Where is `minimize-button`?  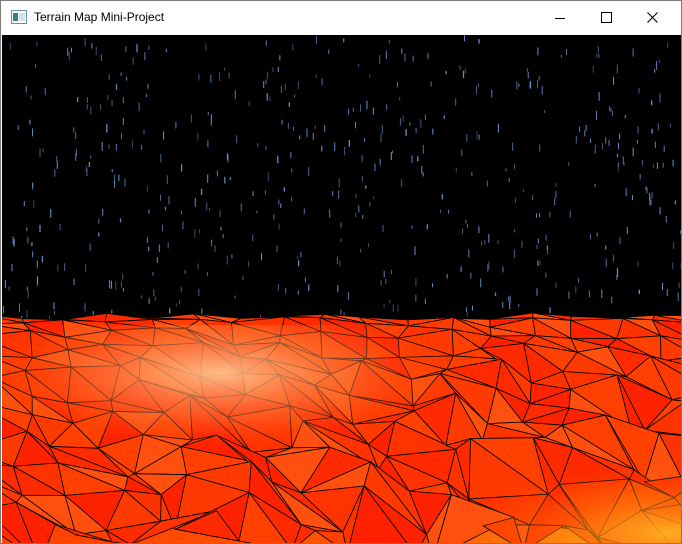
minimize-button is located at coordinates (560, 17).